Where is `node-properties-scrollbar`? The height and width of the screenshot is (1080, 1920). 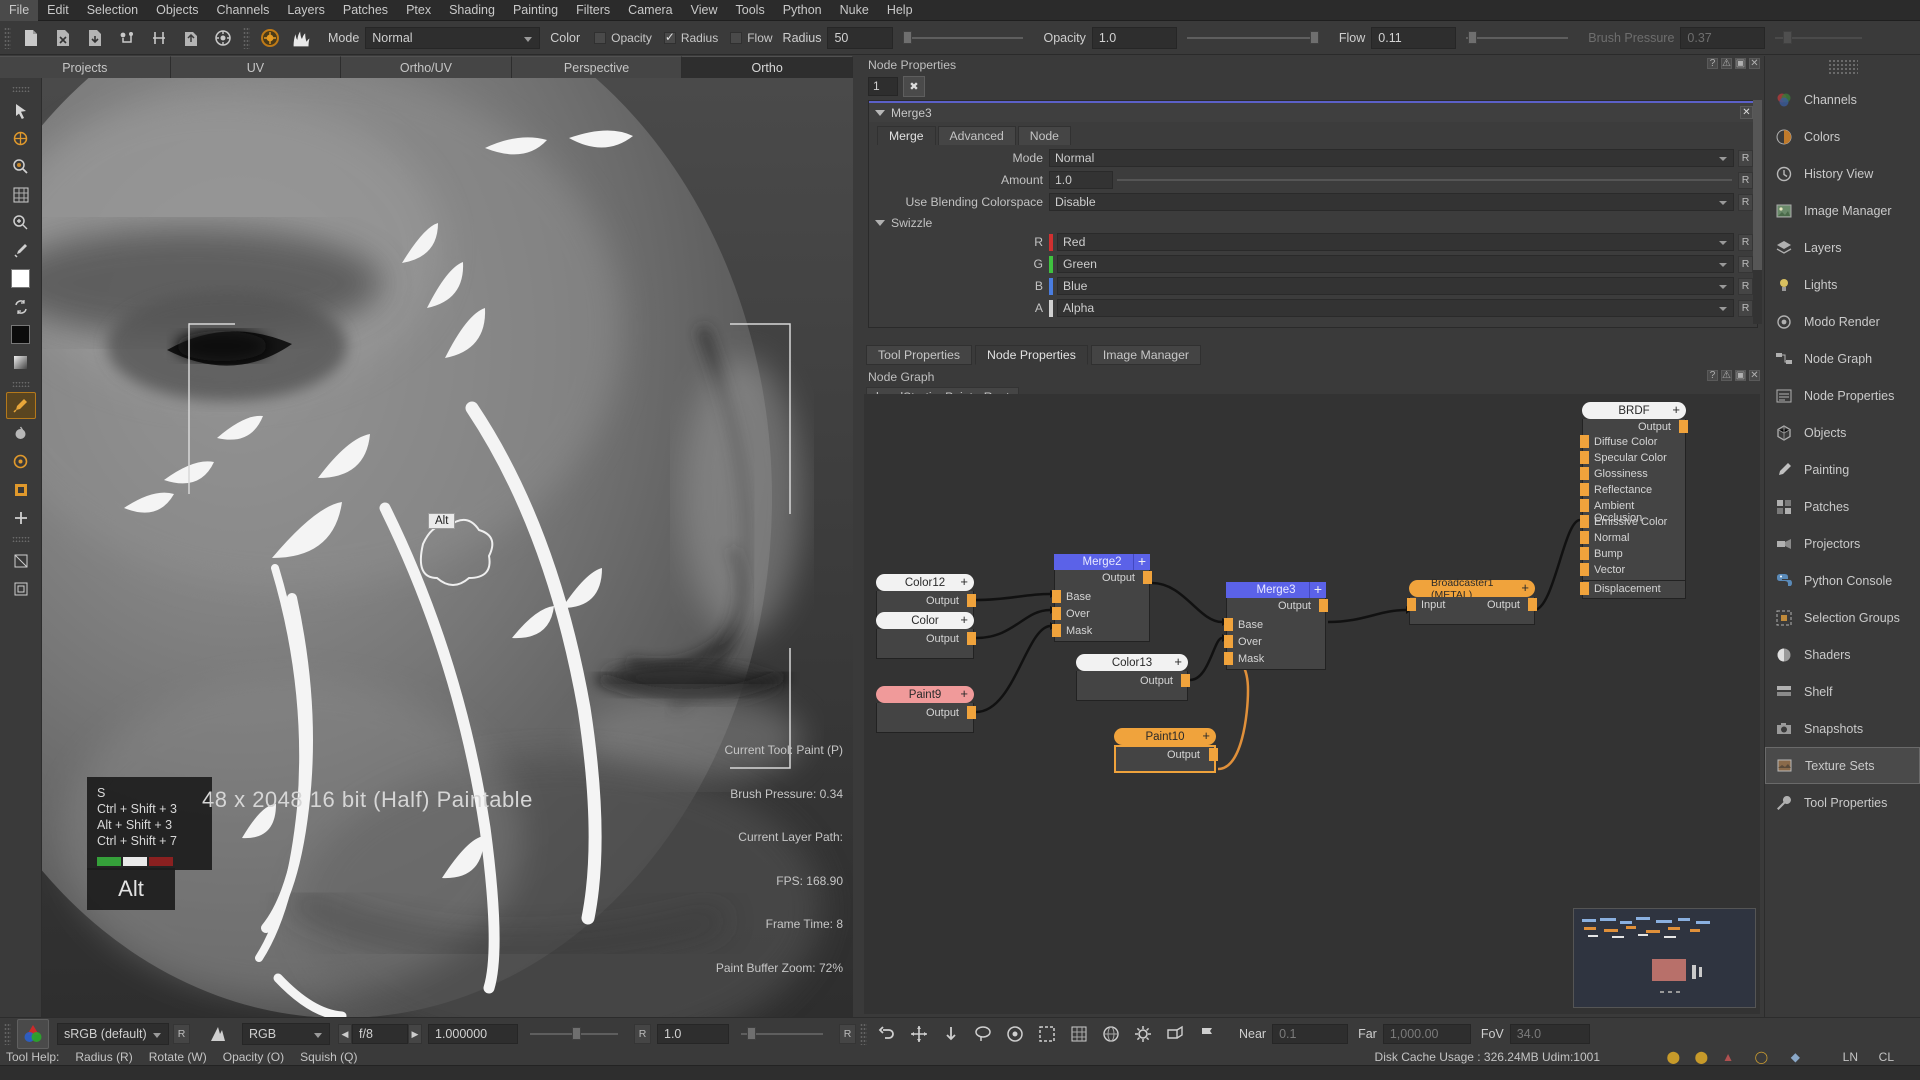 node-properties-scrollbar is located at coordinates (1757, 212).